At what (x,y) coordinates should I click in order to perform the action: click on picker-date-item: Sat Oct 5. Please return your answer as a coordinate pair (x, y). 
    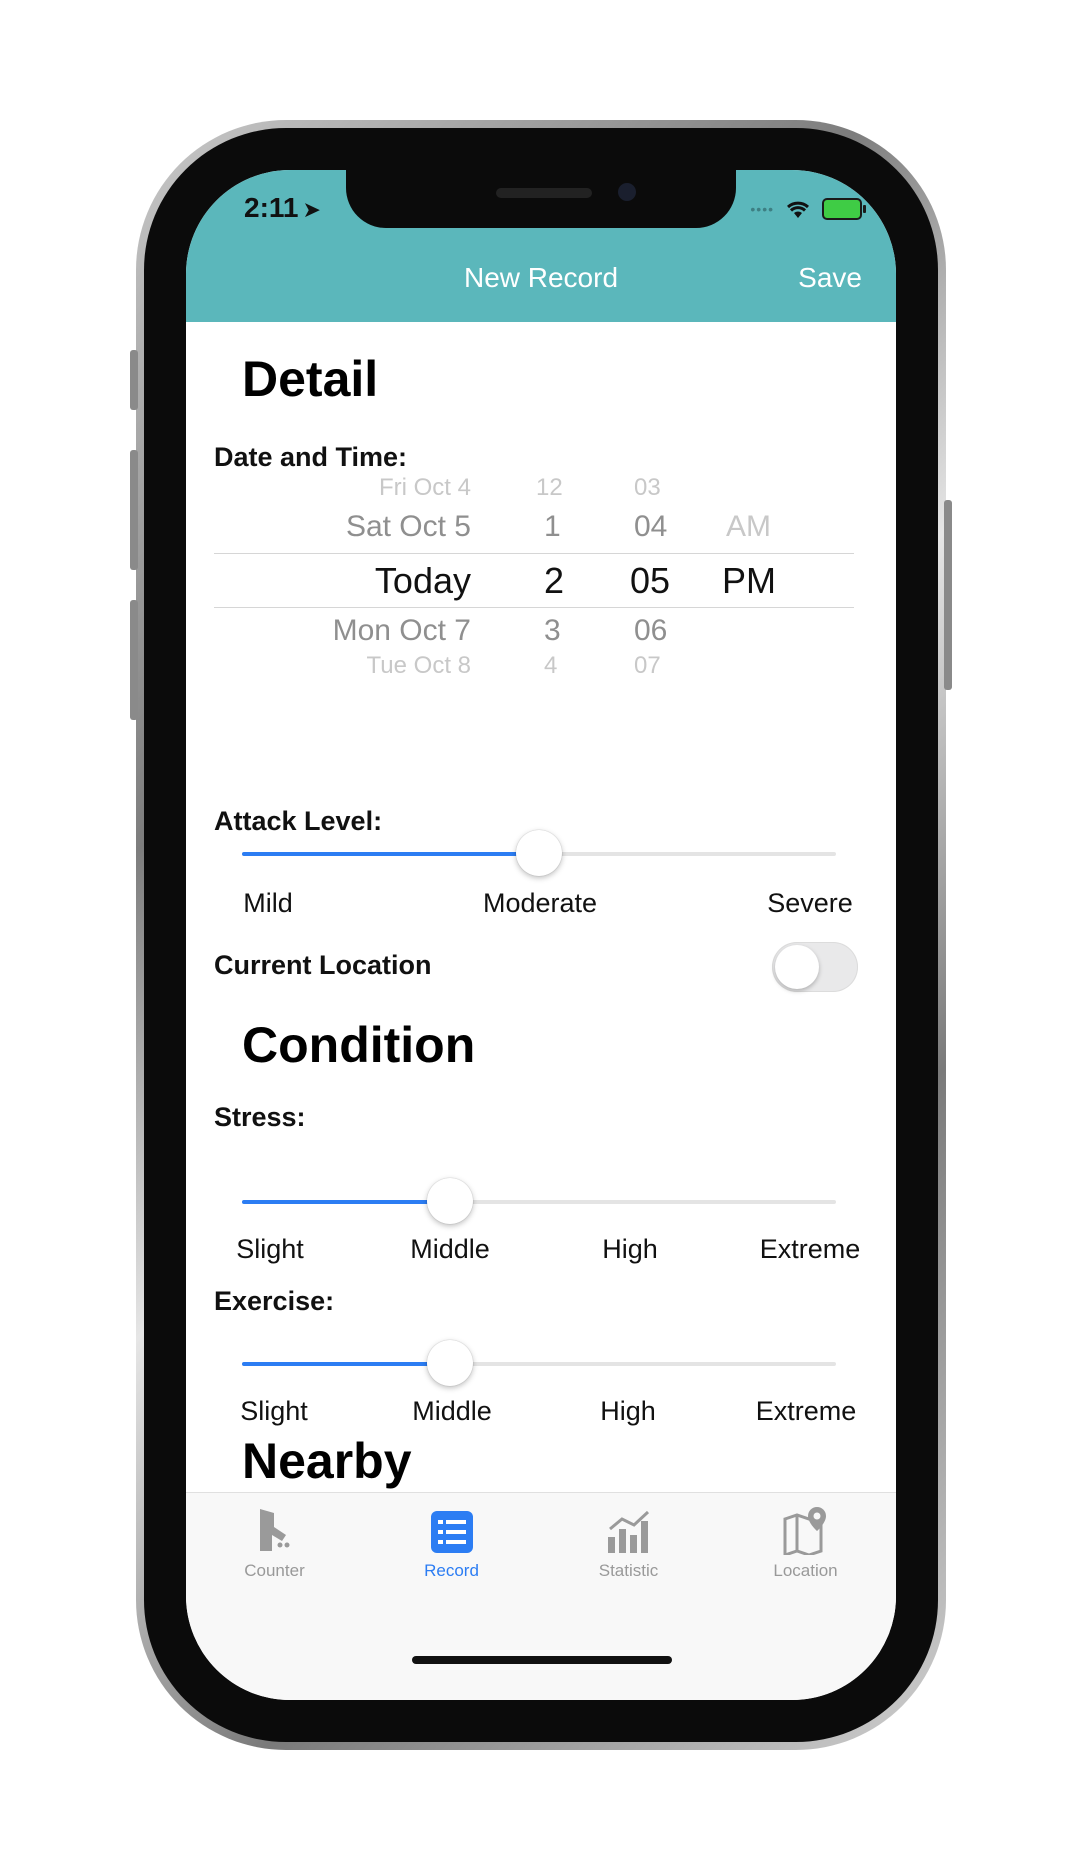
    Looking at the image, I should click on (408, 527).